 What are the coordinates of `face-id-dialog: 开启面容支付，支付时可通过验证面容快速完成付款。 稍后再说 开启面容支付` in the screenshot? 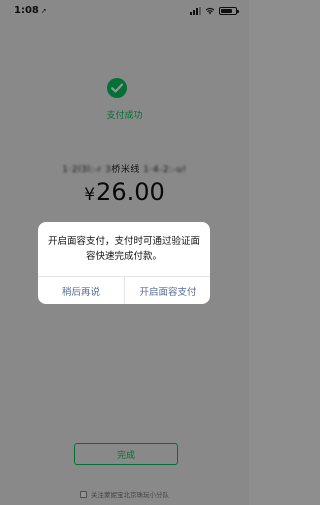 It's located at (124, 263).